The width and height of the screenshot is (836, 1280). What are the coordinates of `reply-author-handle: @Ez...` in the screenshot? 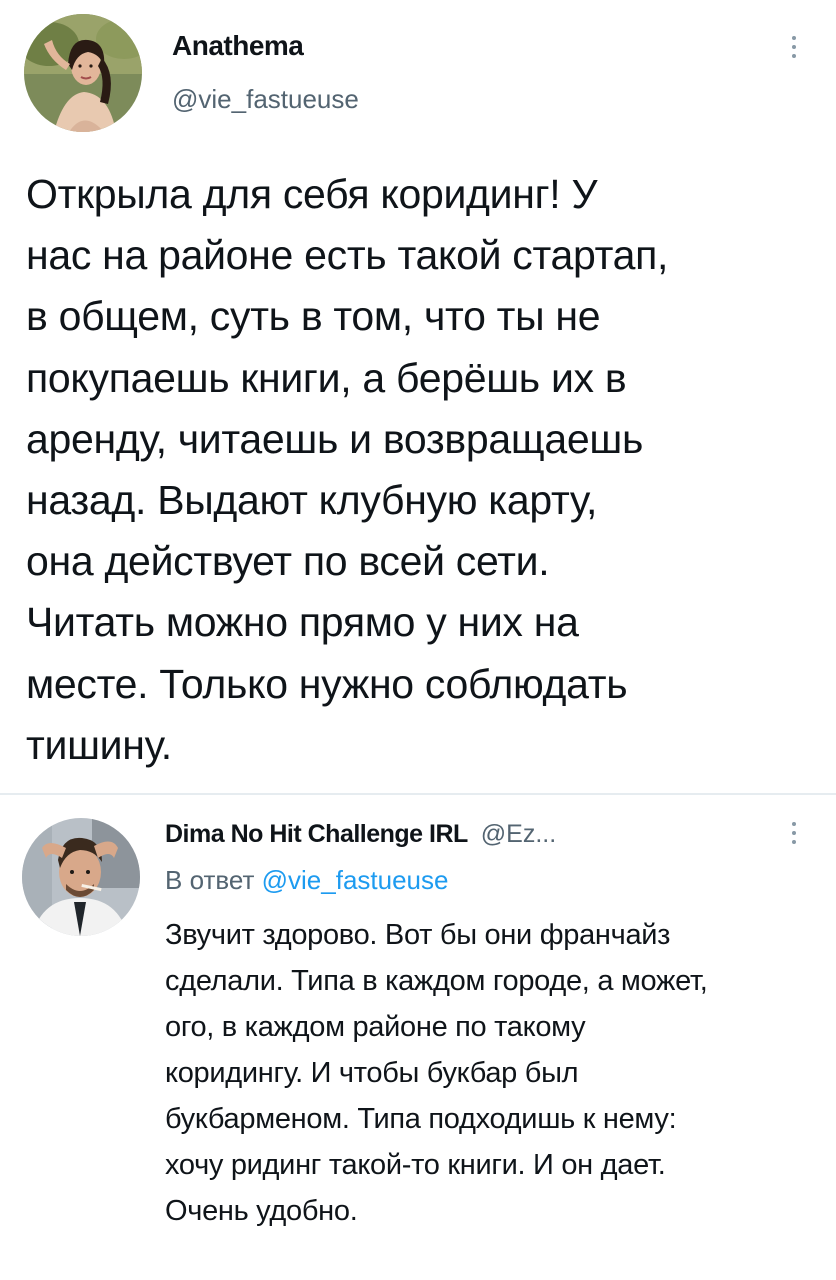 It's located at (518, 834).